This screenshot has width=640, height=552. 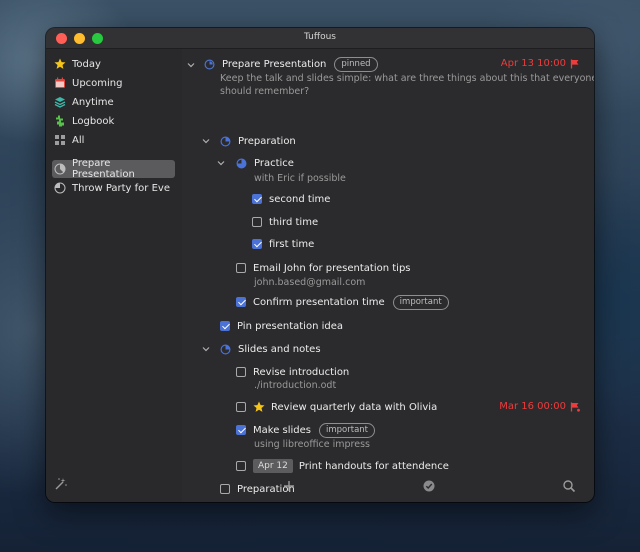 What do you see at coordinates (282, 430) in the screenshot?
I see `task-title: Make slides` at bounding box center [282, 430].